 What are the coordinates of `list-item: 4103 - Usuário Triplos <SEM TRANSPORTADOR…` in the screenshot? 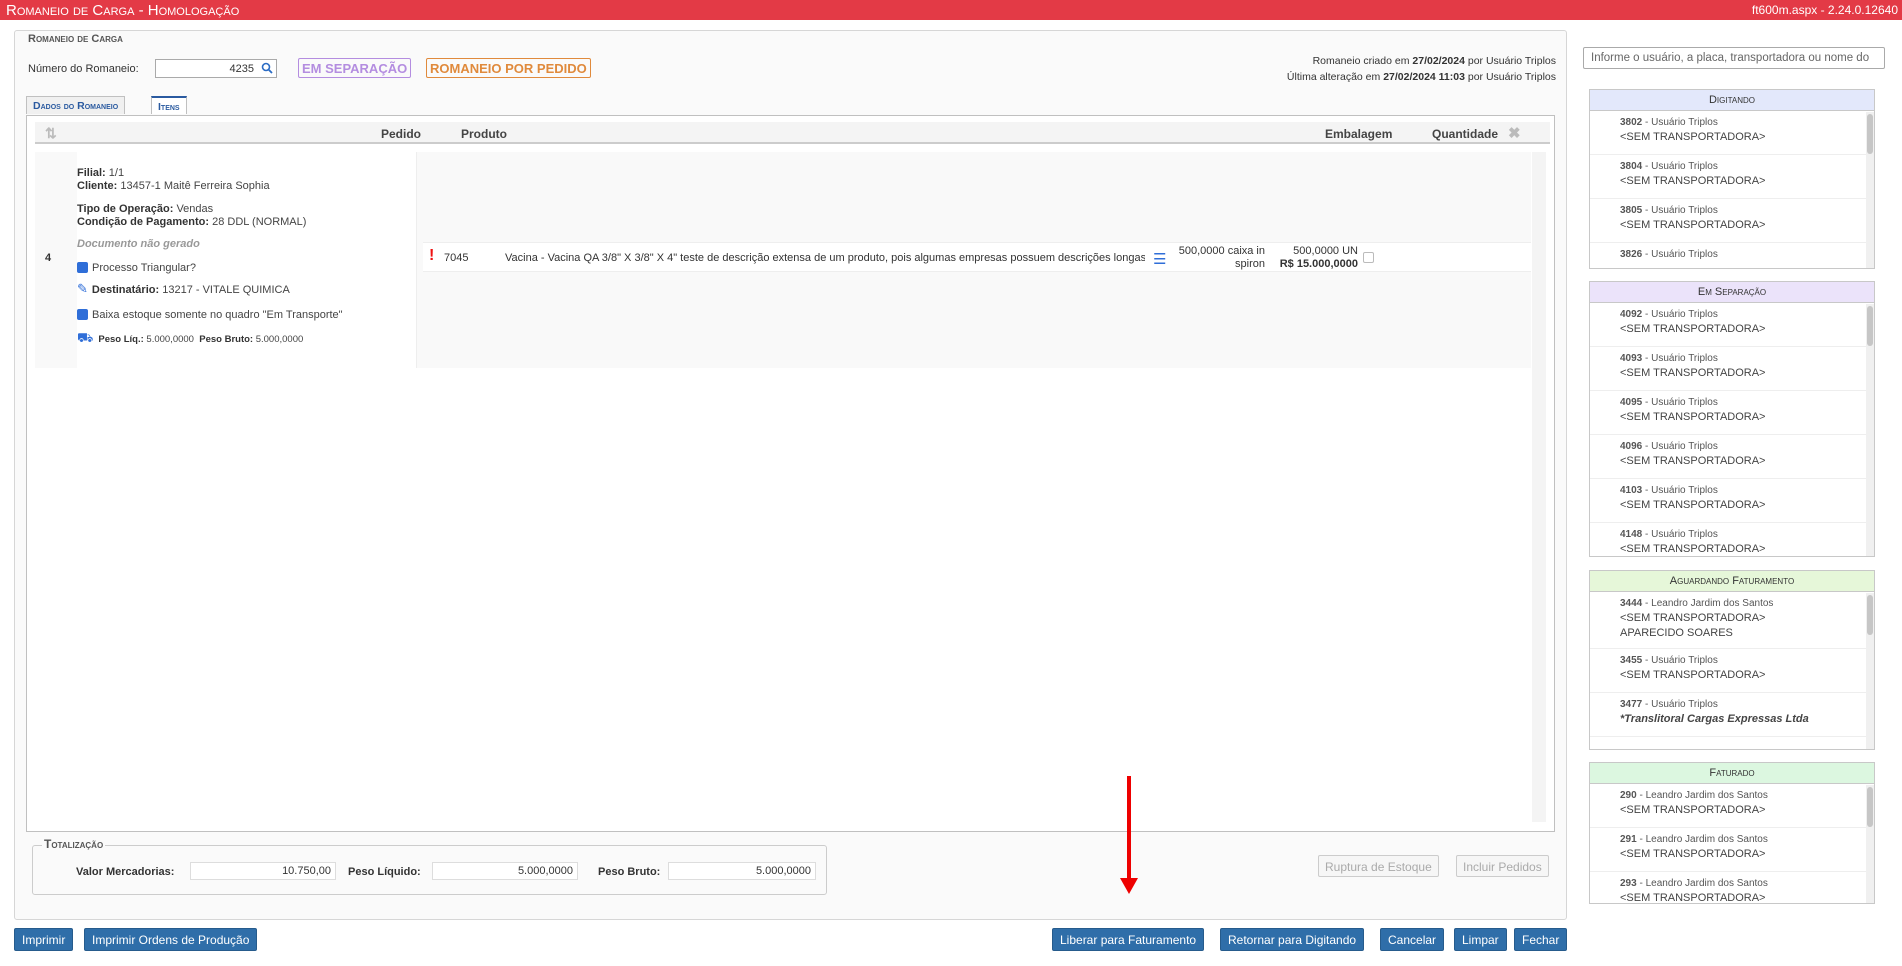 It's located at (1732, 501).